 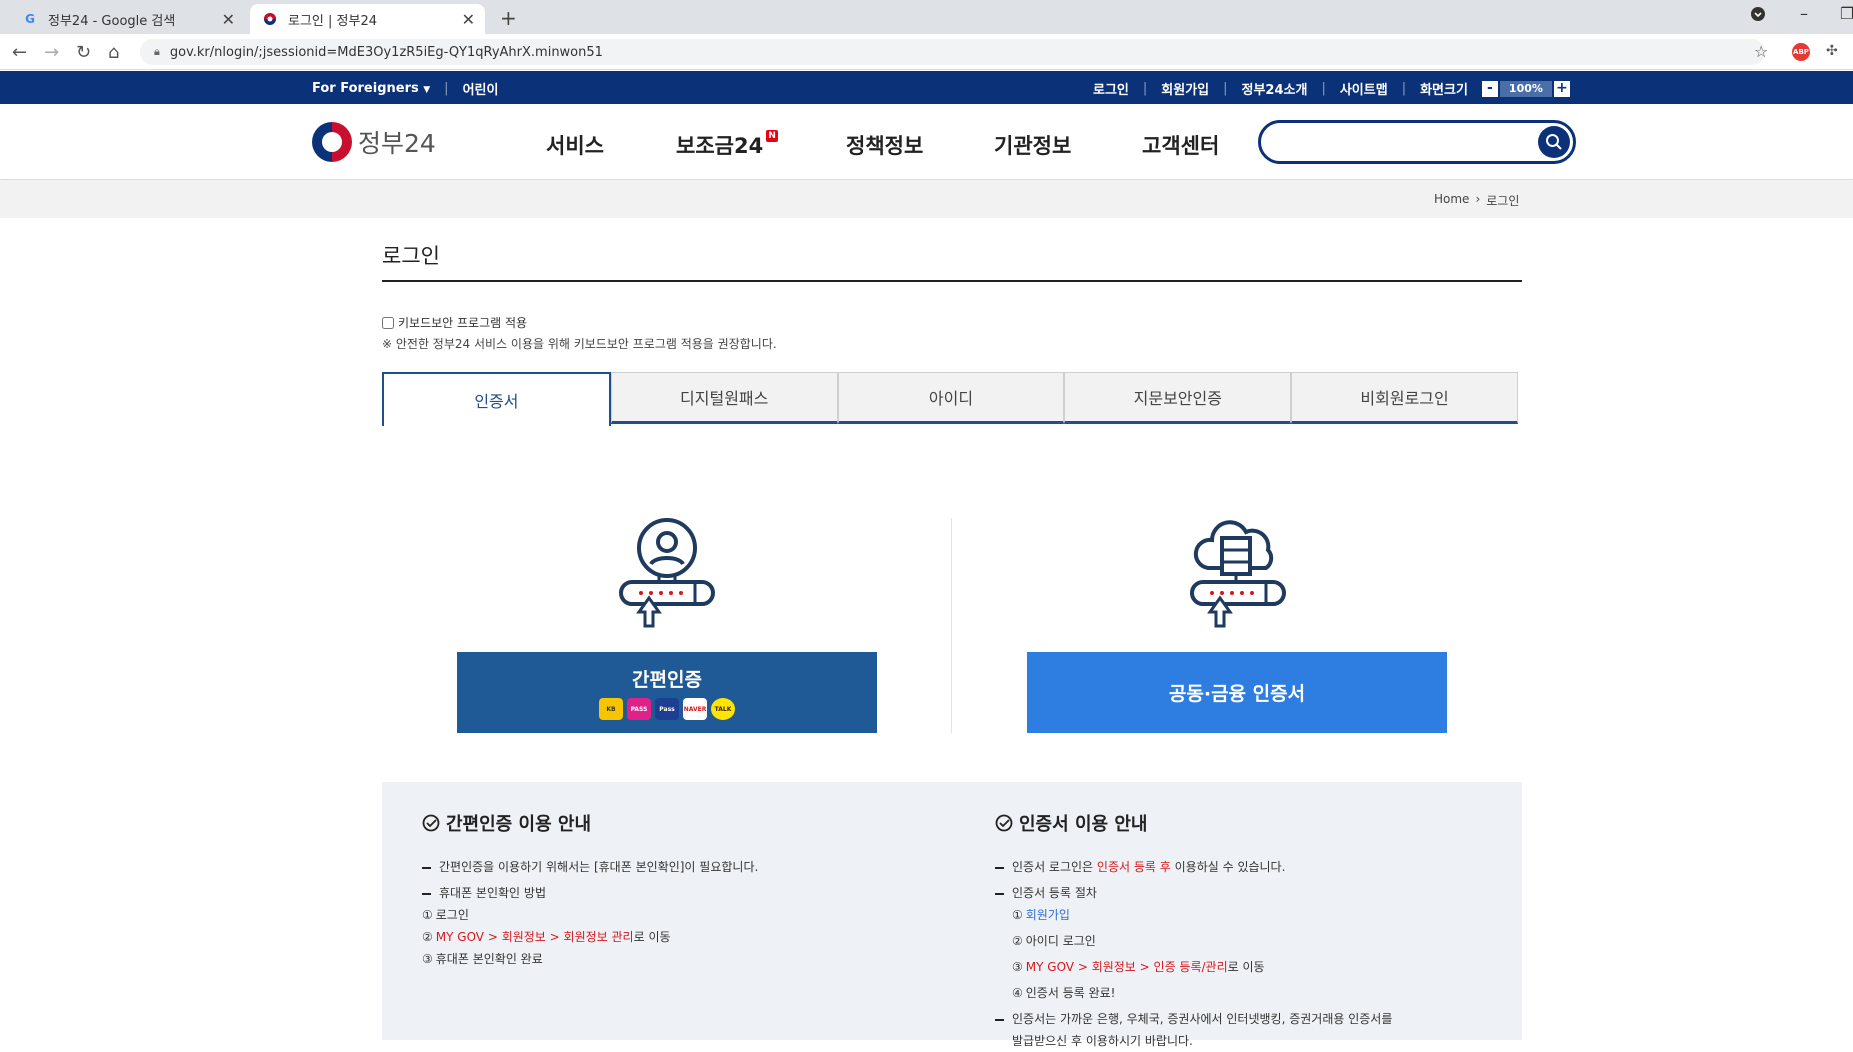 I want to click on nav-policy: 정책정보, so click(x=920, y=145).